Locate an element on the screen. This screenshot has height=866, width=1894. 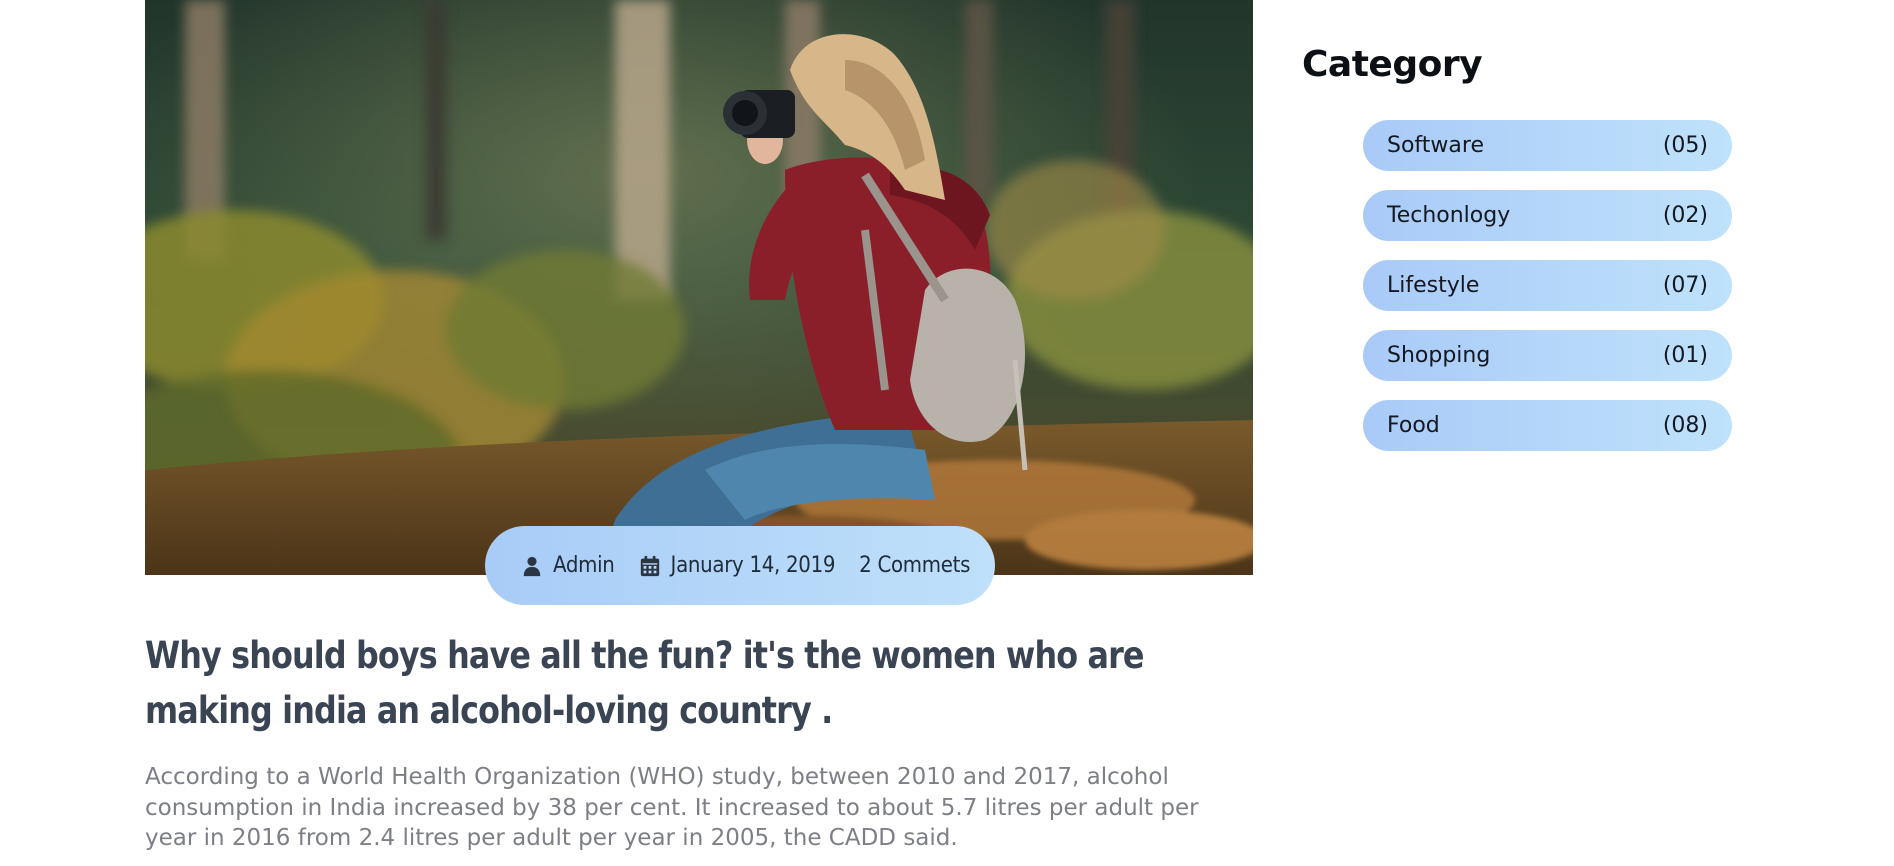
category-count: (05) is located at coordinates (1685, 145).